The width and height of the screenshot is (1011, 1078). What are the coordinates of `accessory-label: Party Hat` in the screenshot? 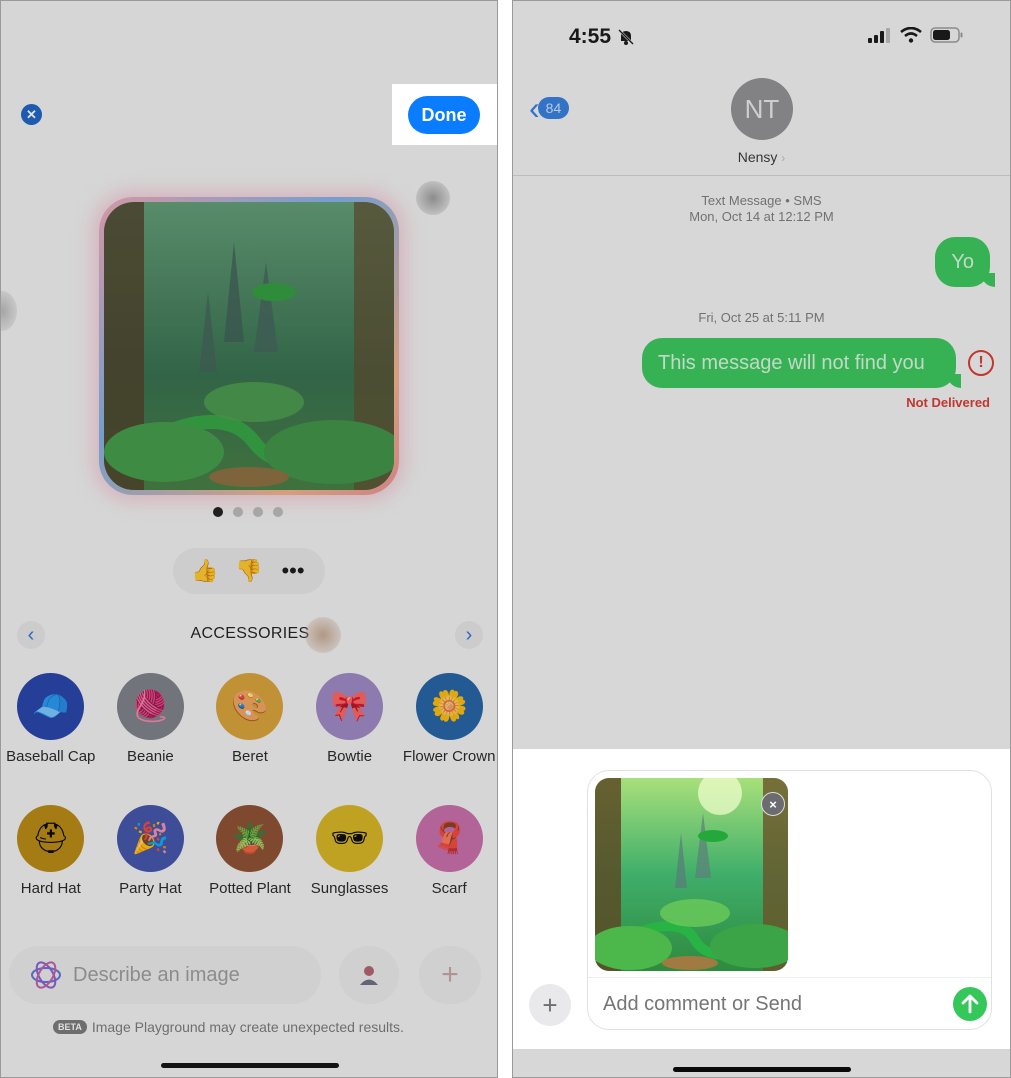 It's located at (150, 888).